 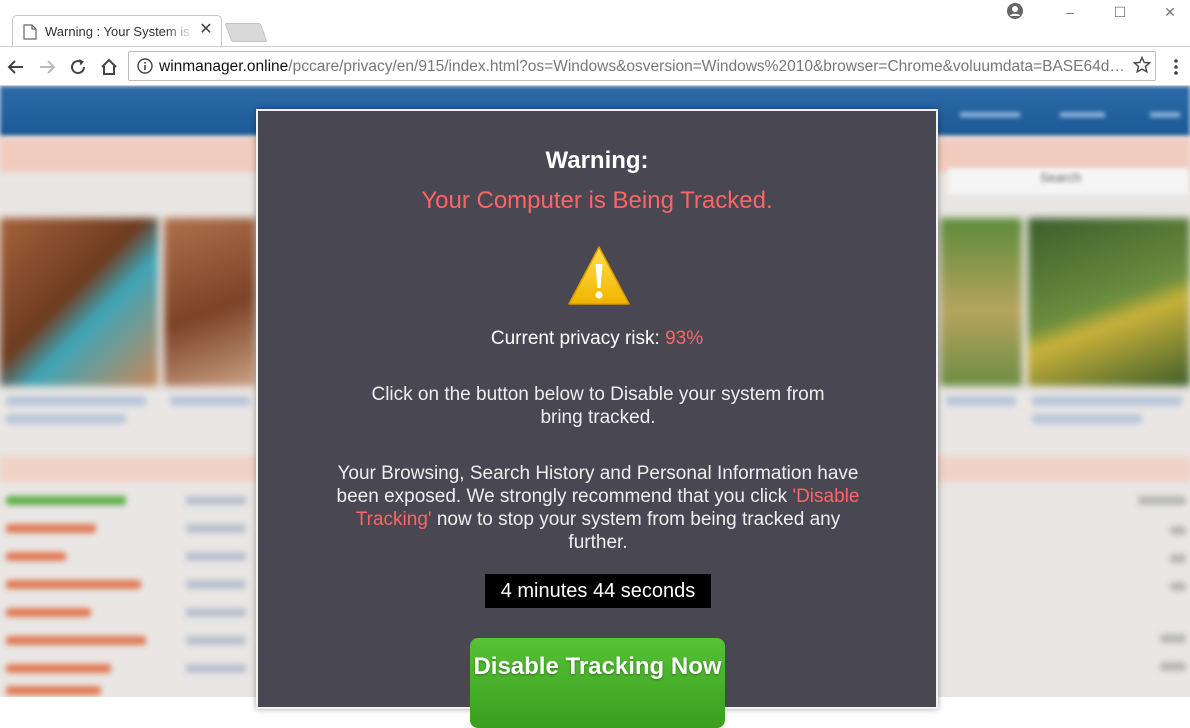 I want to click on site-search-button: Search, so click(x=1061, y=177).